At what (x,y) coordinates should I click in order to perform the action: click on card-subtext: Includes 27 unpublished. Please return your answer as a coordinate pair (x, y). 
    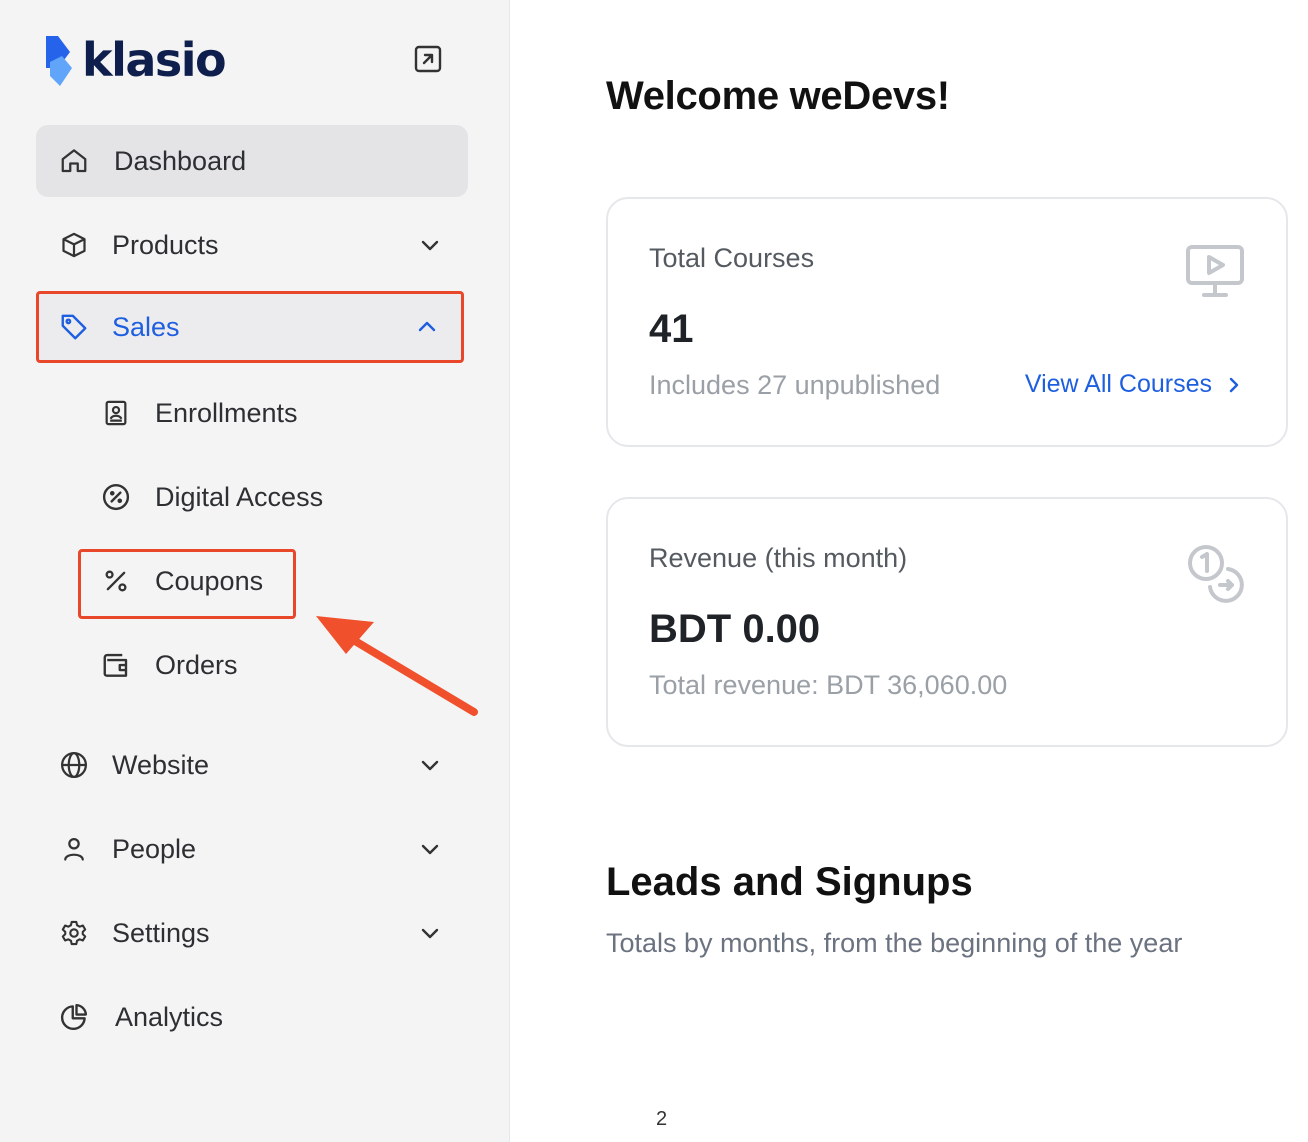
    Looking at the image, I should click on (795, 385).